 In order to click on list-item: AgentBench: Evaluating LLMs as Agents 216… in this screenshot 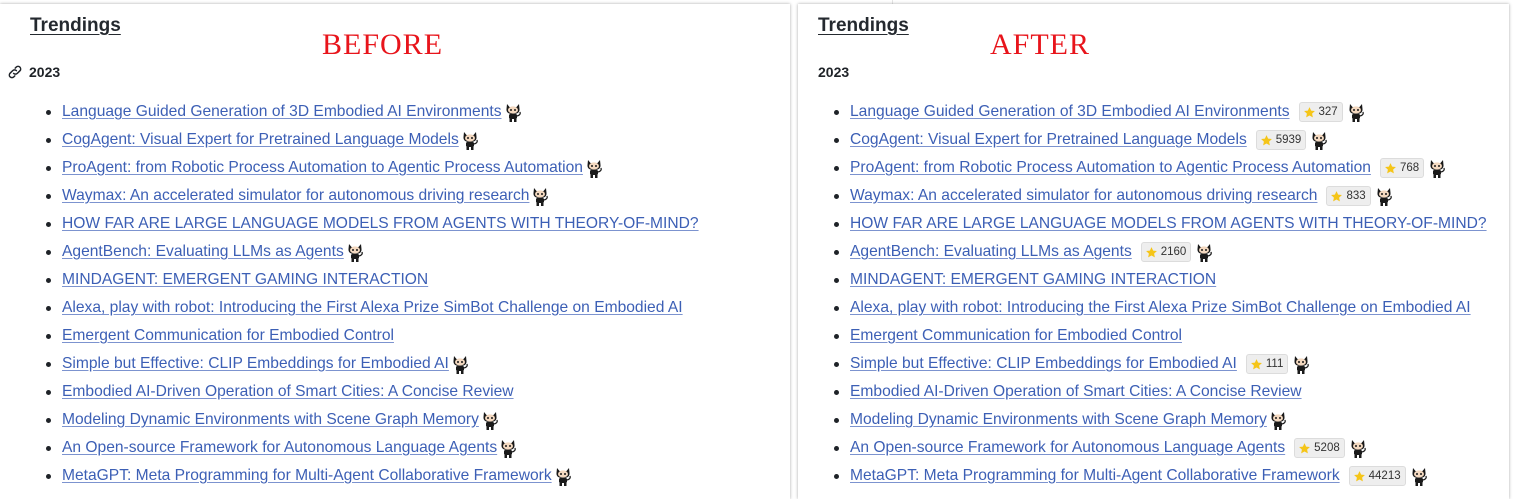, I will do `click(1160, 252)`.